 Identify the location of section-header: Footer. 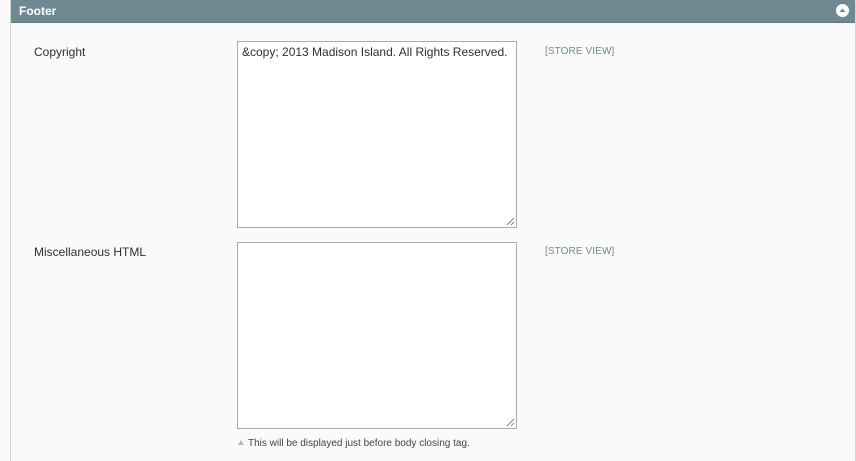
(433, 11).